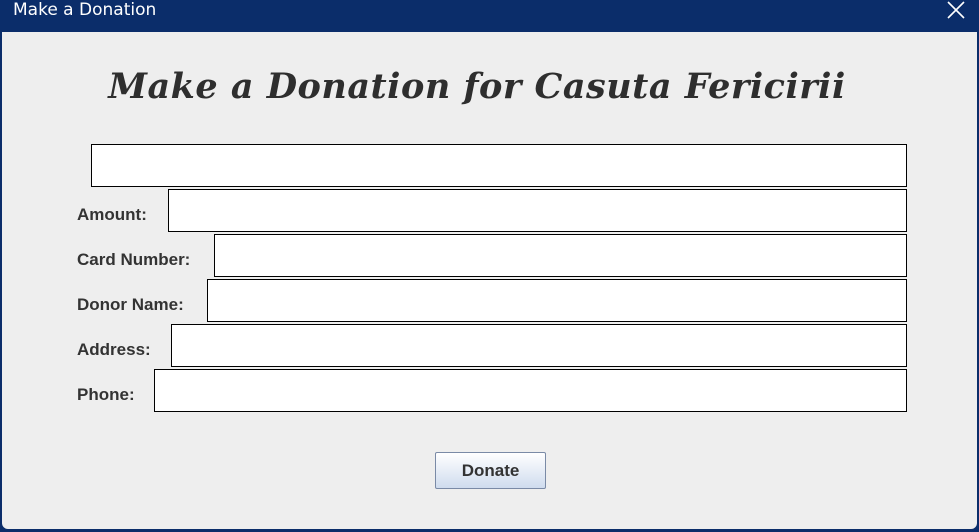  Describe the element at coordinates (477, 86) in the screenshot. I see `page-heading: Make a Donation for Casuta Fericirii` at that location.